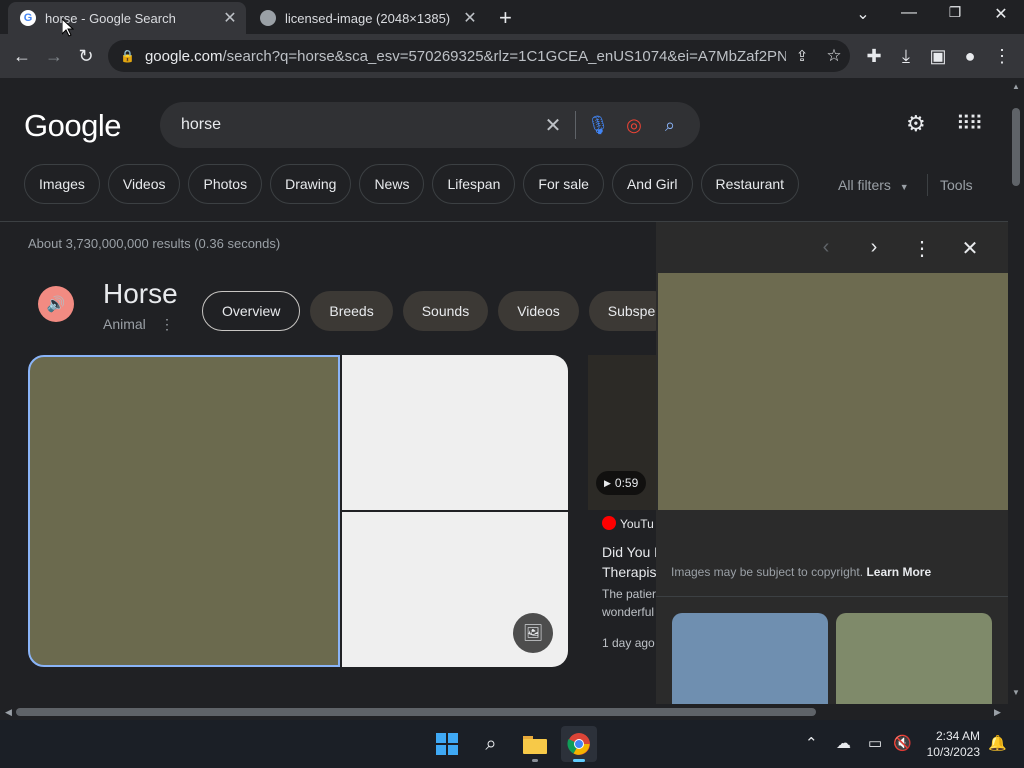 The height and width of the screenshot is (768, 1024). Describe the element at coordinates (874, 56) in the screenshot. I see `extensions-icon: ✚` at that location.